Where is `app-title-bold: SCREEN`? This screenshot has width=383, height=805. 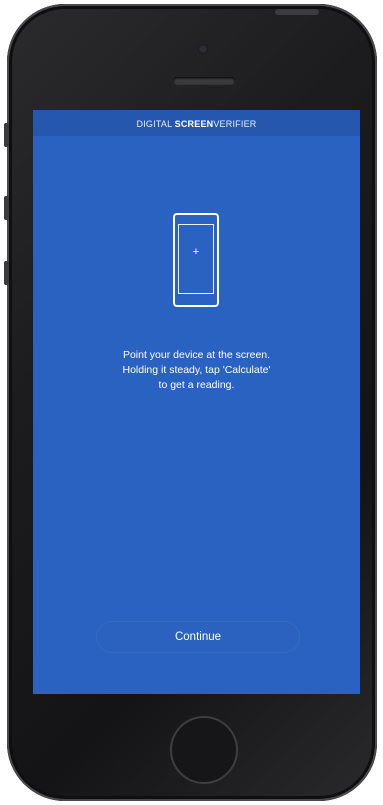 app-title-bold: SCREEN is located at coordinates (194, 124).